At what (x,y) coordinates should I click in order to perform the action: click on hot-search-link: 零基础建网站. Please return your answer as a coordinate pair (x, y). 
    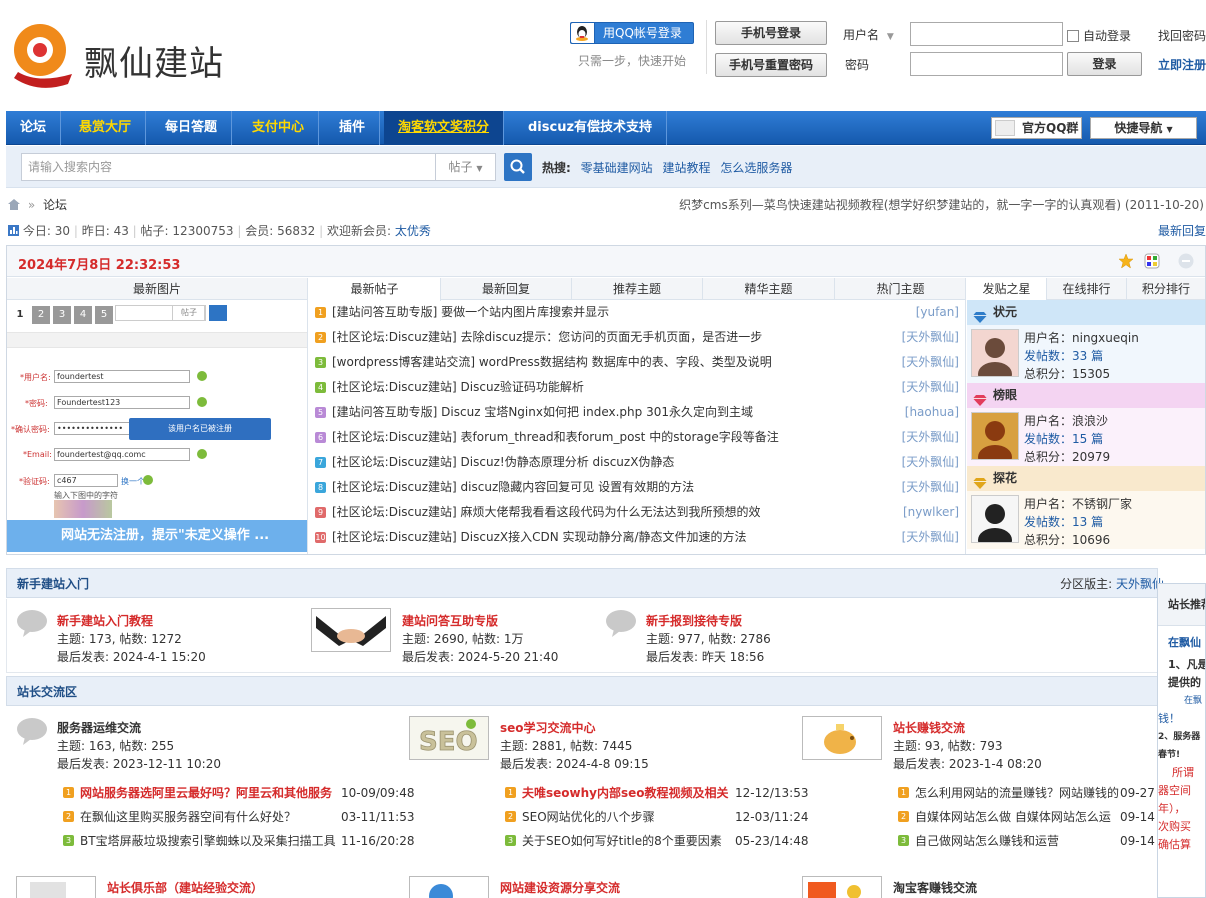
    Looking at the image, I should click on (617, 168).